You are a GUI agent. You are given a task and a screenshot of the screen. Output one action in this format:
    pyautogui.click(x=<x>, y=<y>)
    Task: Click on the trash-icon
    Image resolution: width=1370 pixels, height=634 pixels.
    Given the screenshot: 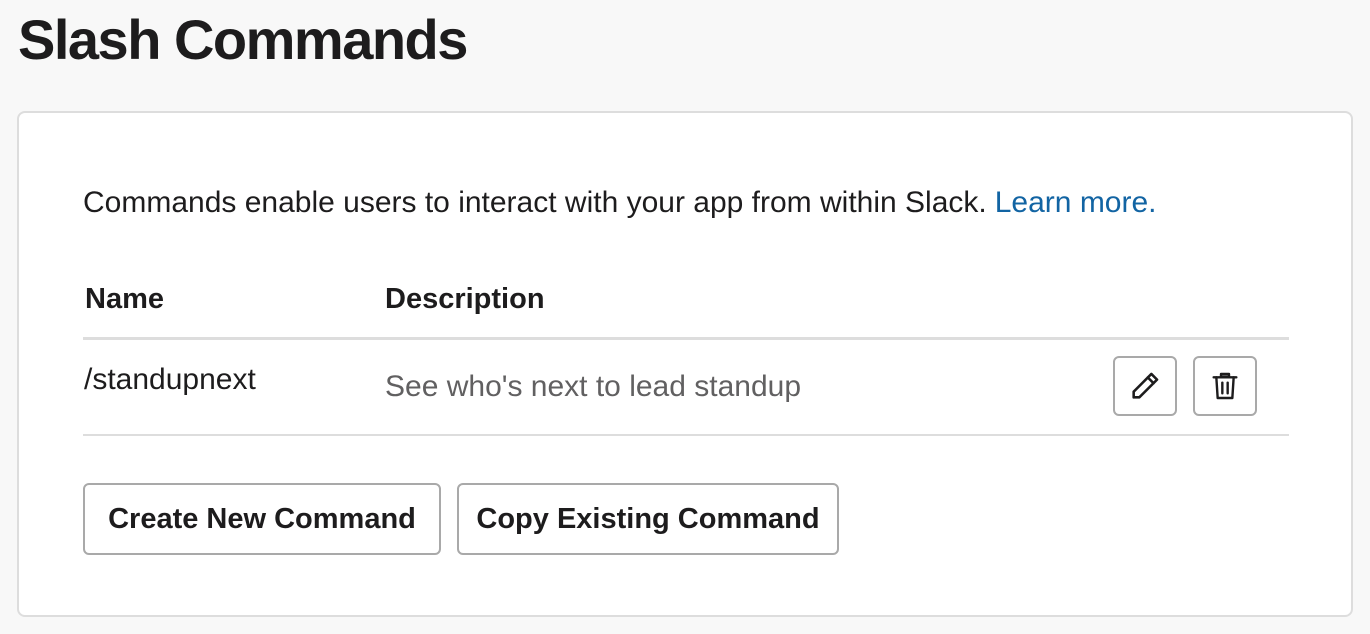 What is the action you would take?
    pyautogui.click(x=1225, y=386)
    